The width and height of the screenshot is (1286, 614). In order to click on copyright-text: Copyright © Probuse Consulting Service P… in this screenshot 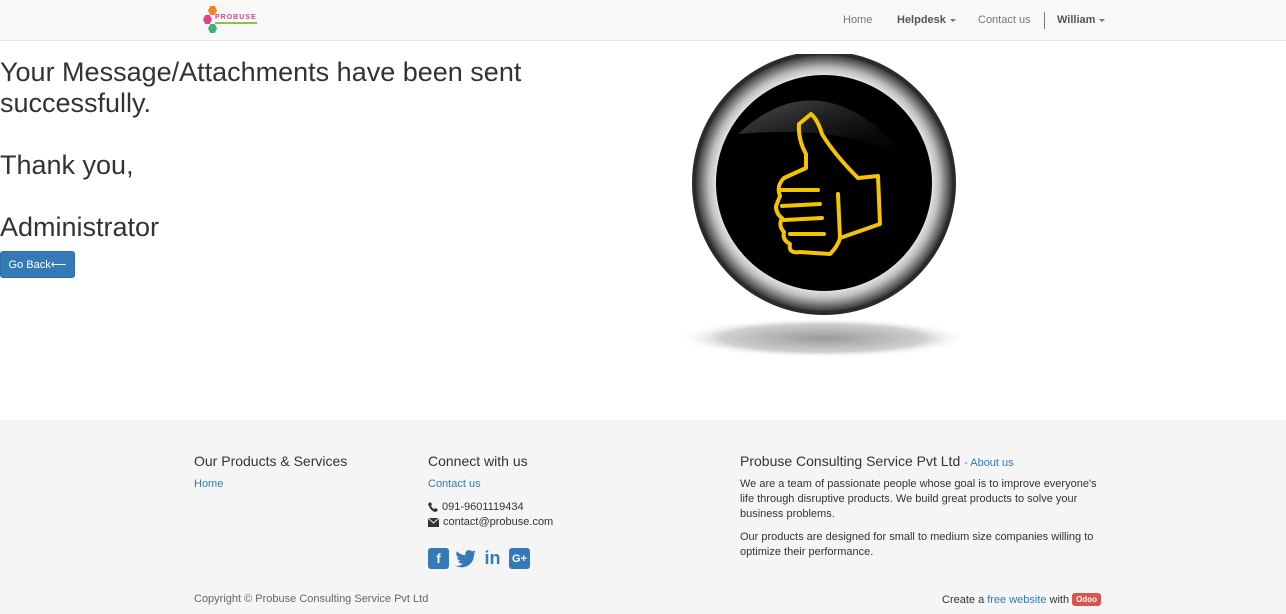, I will do `click(311, 599)`.